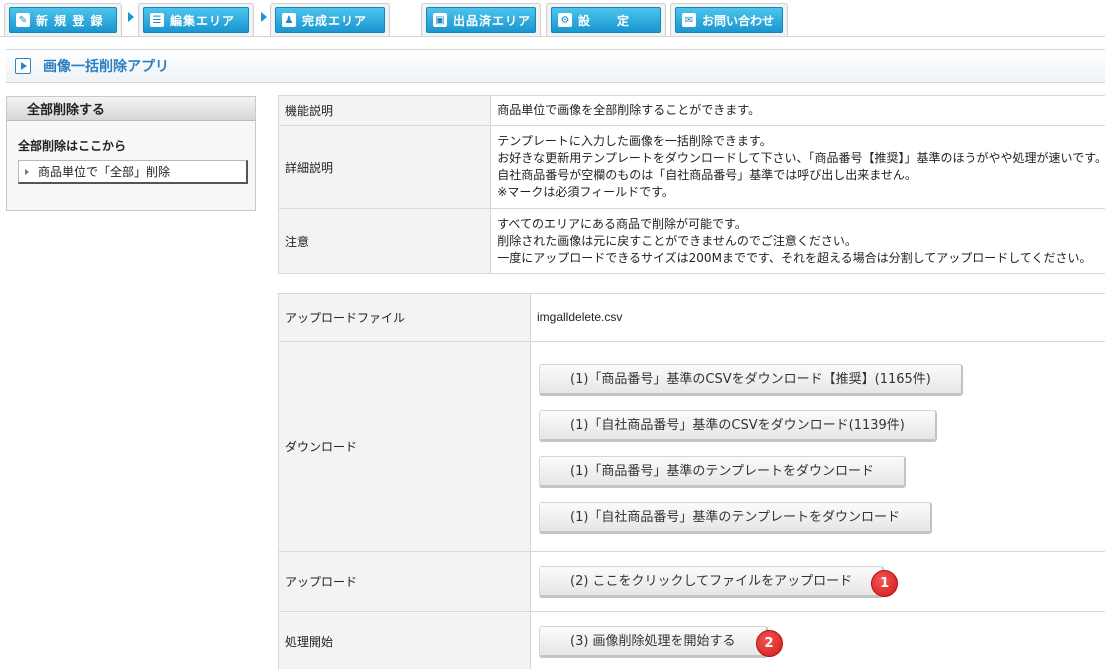 This screenshot has width=1105, height=669. What do you see at coordinates (106, 67) in the screenshot?
I see `page-title: 画像一括削除アプリ` at bounding box center [106, 67].